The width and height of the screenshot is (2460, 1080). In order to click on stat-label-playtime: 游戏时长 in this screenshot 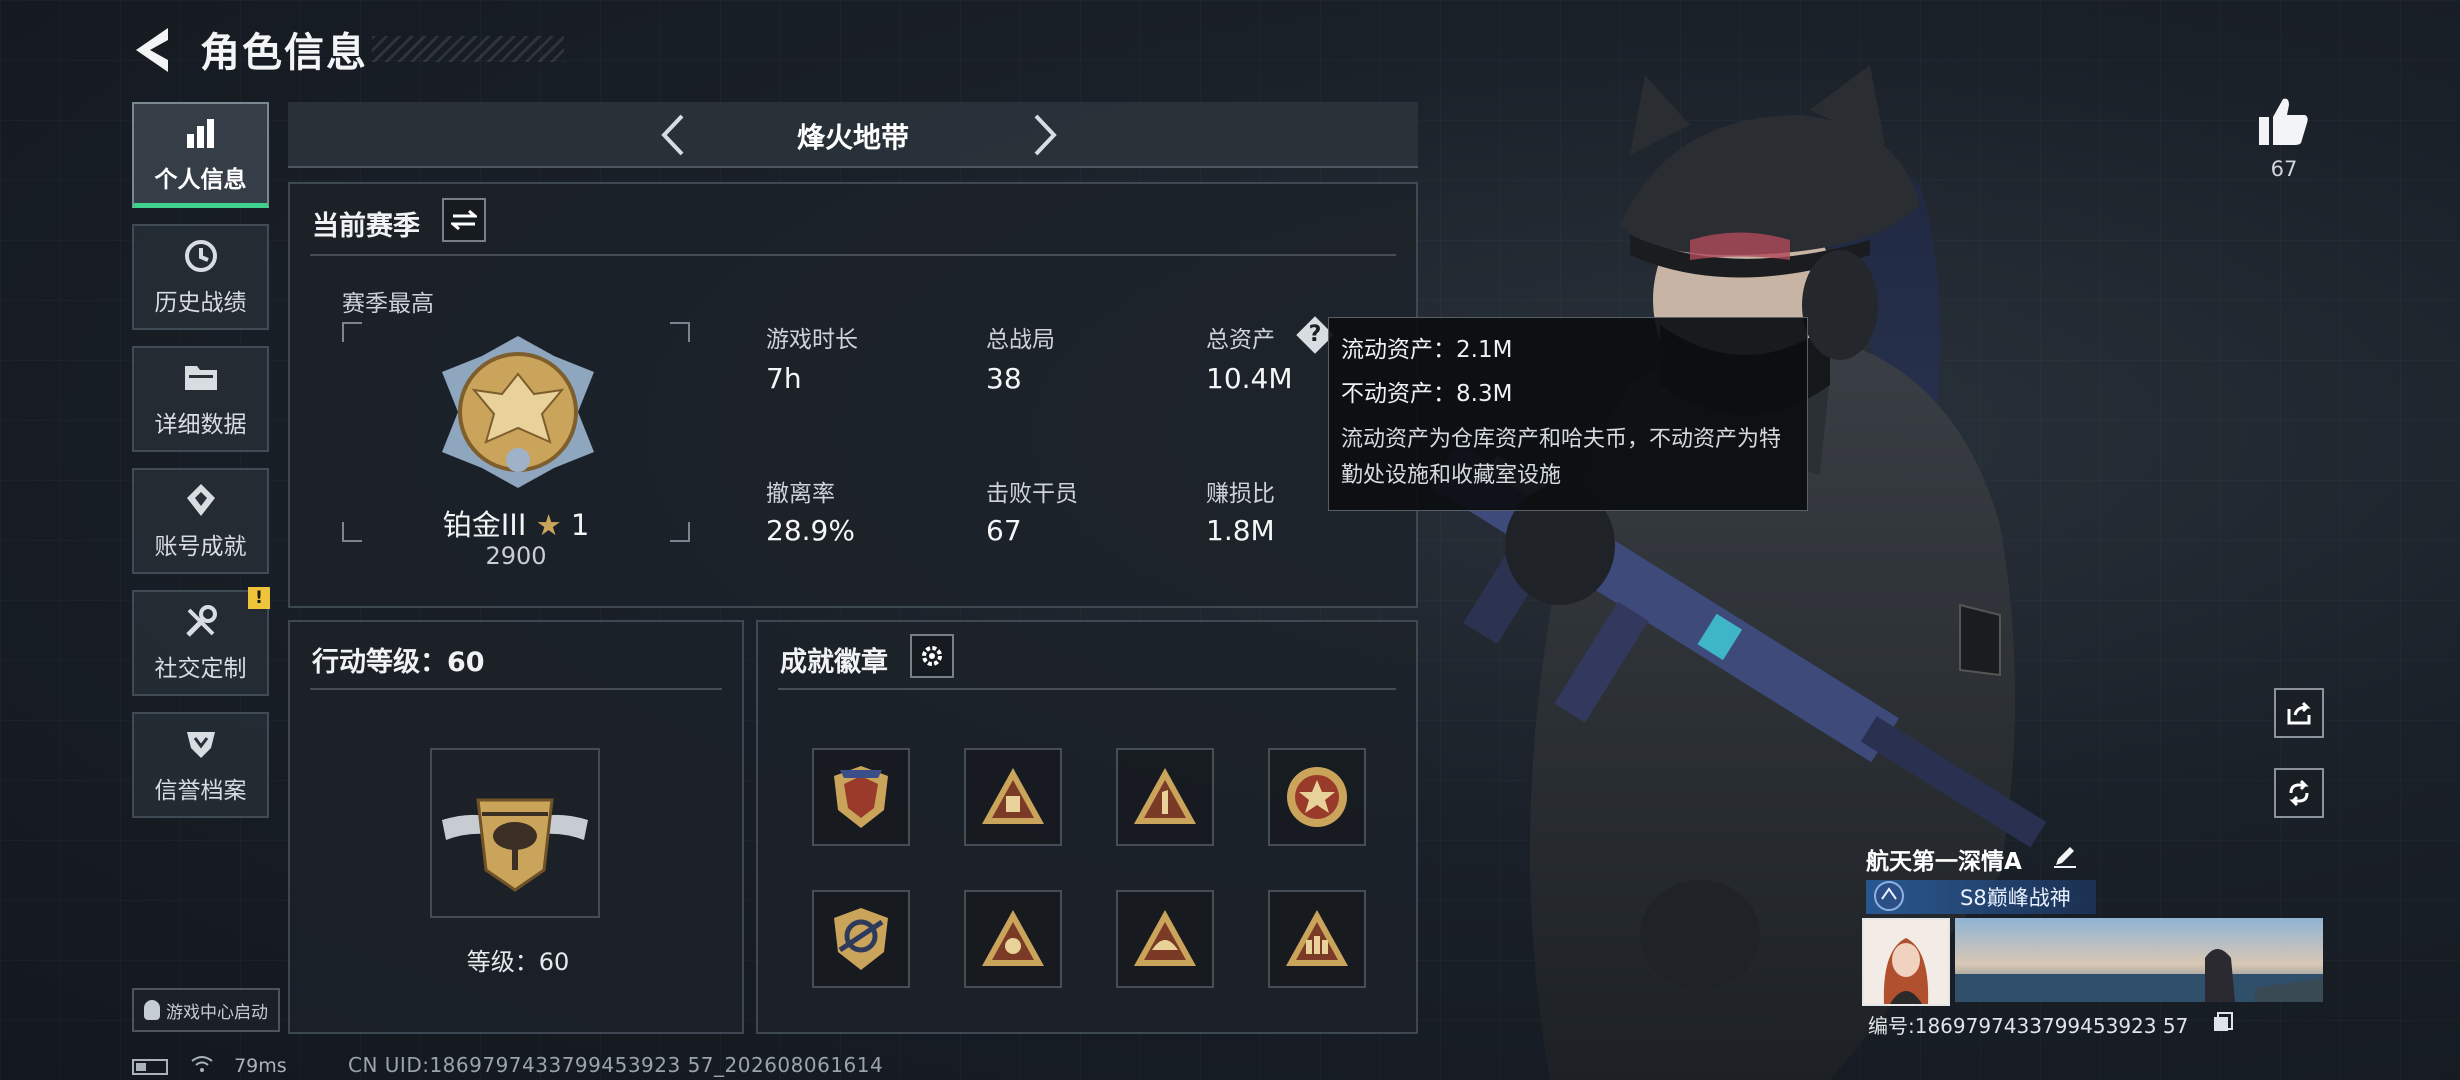, I will do `click(812, 340)`.